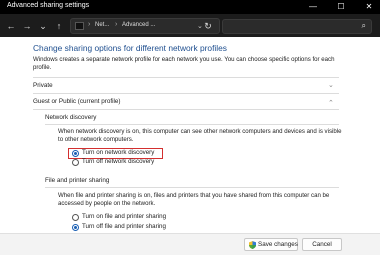 The width and height of the screenshot is (380, 255). What do you see at coordinates (124, 226) in the screenshot?
I see `radio-label: Turn off file and printer sharing` at bounding box center [124, 226].